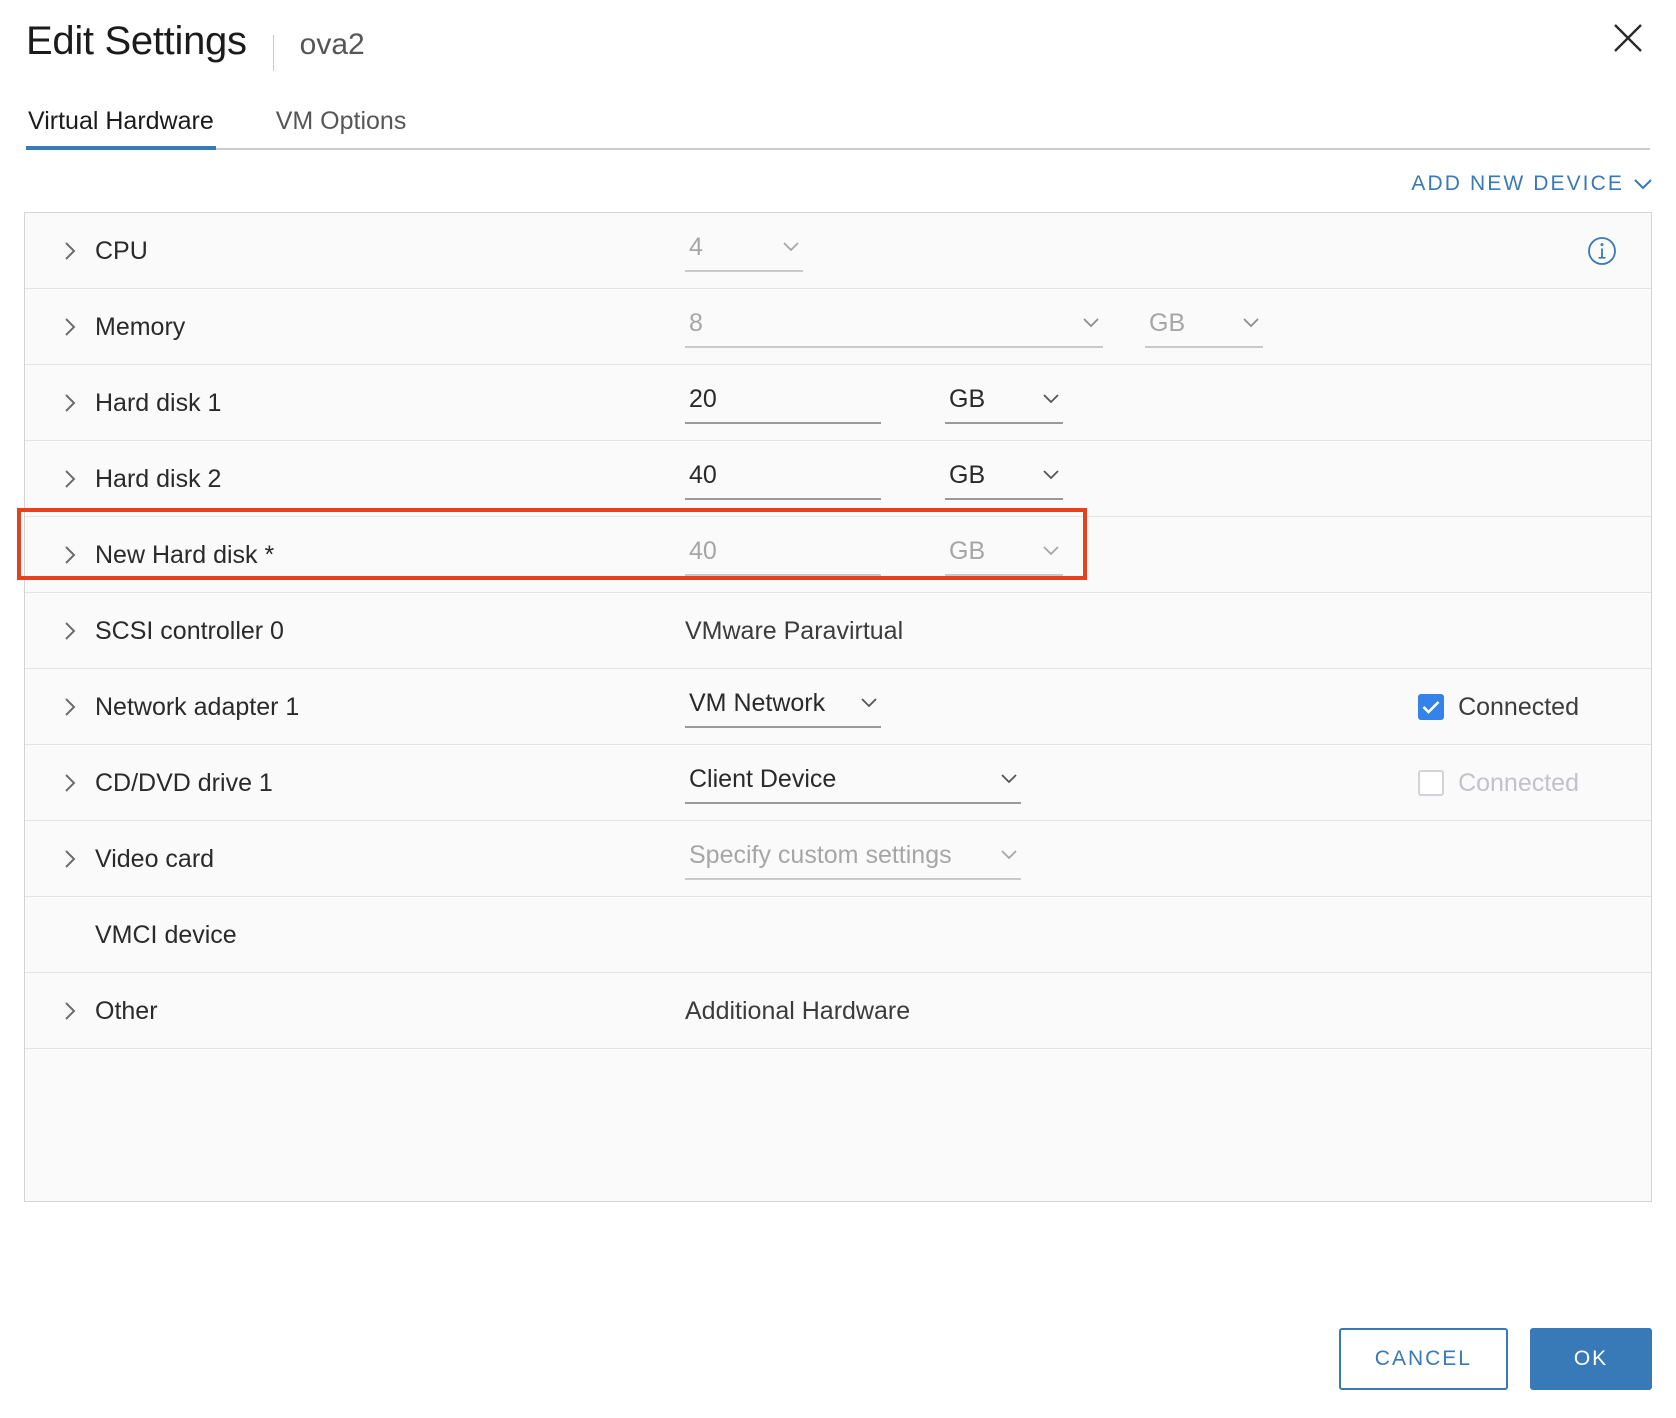 The height and width of the screenshot is (1418, 1676). I want to click on tab-virtual-hardware: Virtual Hardware, so click(121, 126).